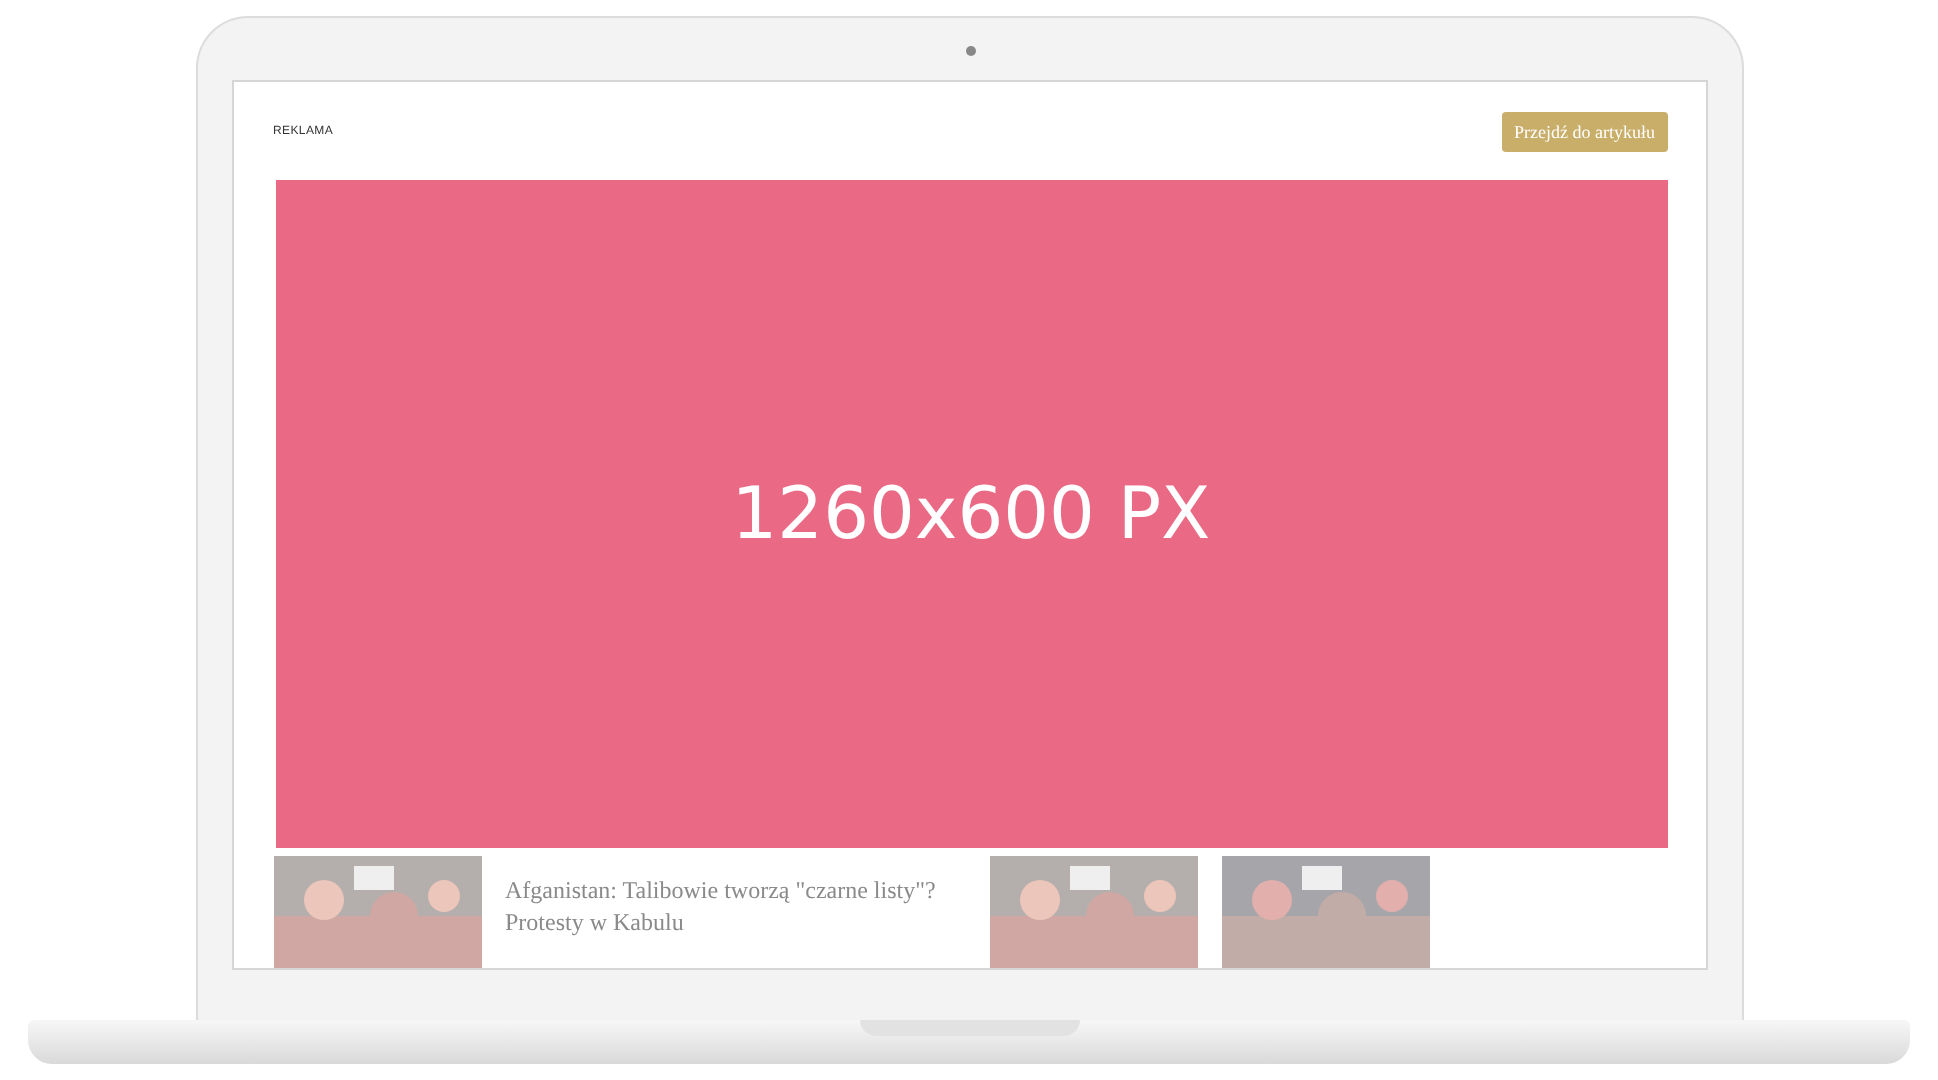  Describe the element at coordinates (971, 514) in the screenshot. I see `placeholder-size: 1260x600 PX` at that location.